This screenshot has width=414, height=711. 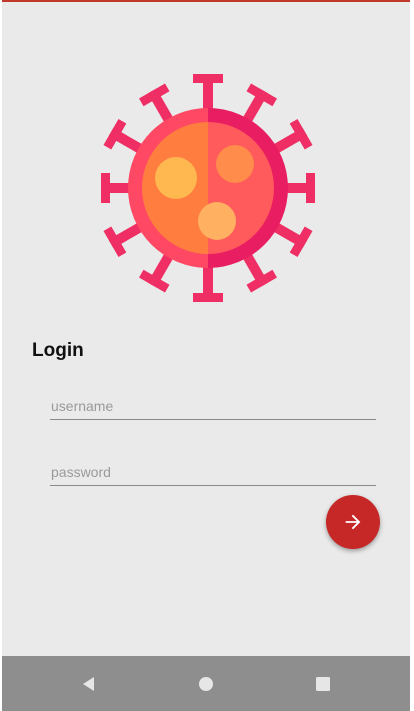 What do you see at coordinates (213, 407) in the screenshot?
I see `username-input` at bounding box center [213, 407].